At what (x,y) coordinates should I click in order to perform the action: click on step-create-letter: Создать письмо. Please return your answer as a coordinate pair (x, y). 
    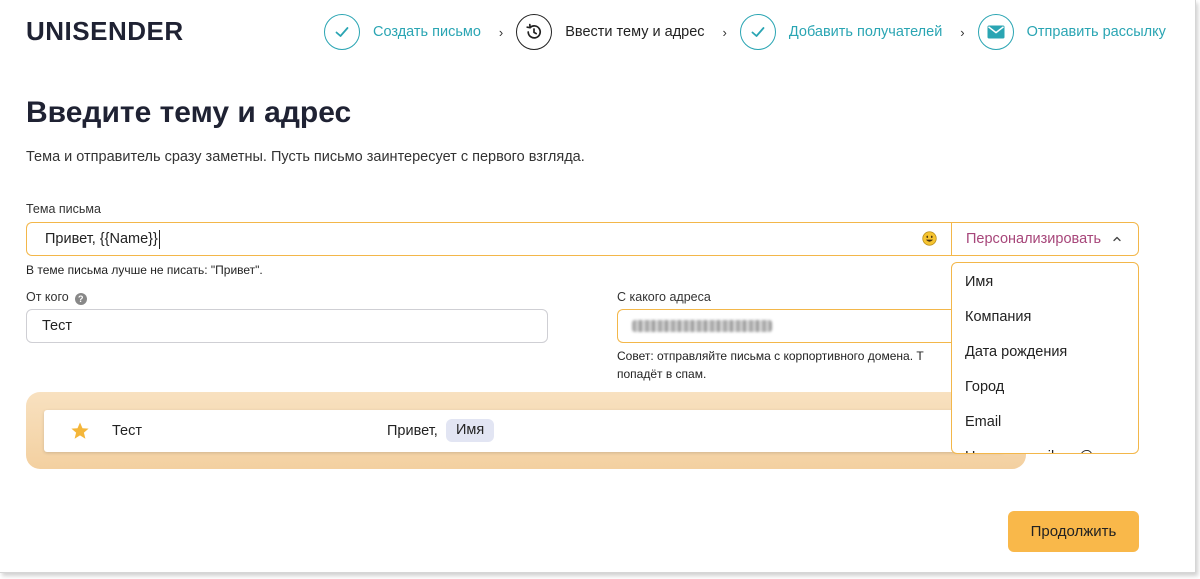
    Looking at the image, I should click on (402, 32).